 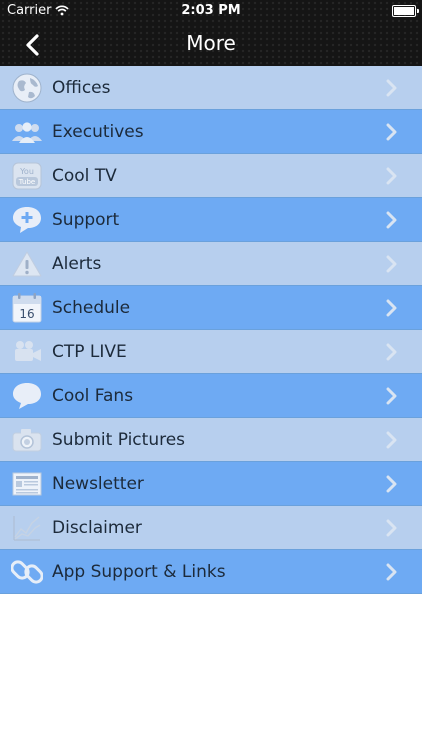 What do you see at coordinates (26, 171) in the screenshot?
I see `svg-text: You` at bounding box center [26, 171].